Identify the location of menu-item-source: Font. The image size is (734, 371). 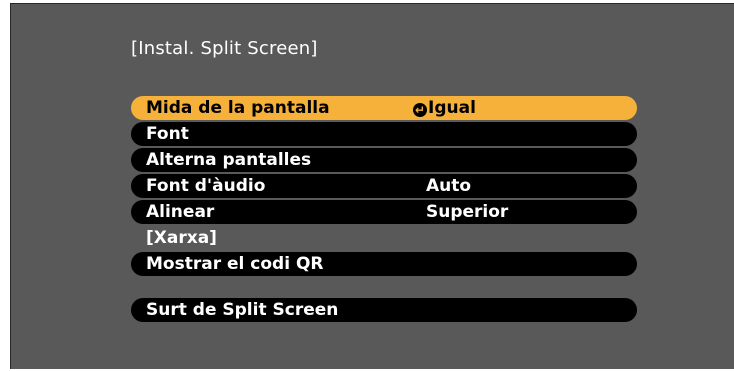
(384, 134).